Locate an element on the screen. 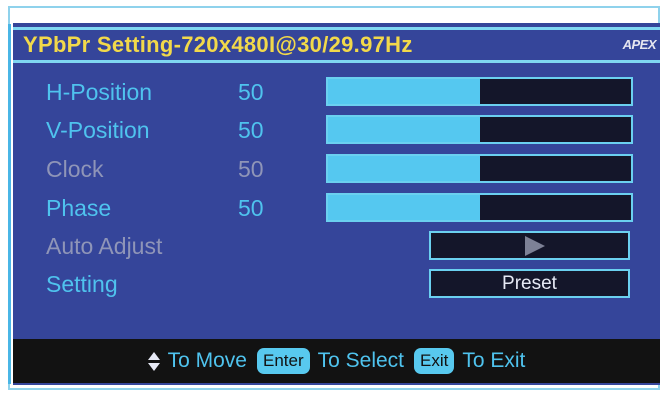 Image resolution: width=663 pixels, height=395 pixels. clock-slider is located at coordinates (479, 168).